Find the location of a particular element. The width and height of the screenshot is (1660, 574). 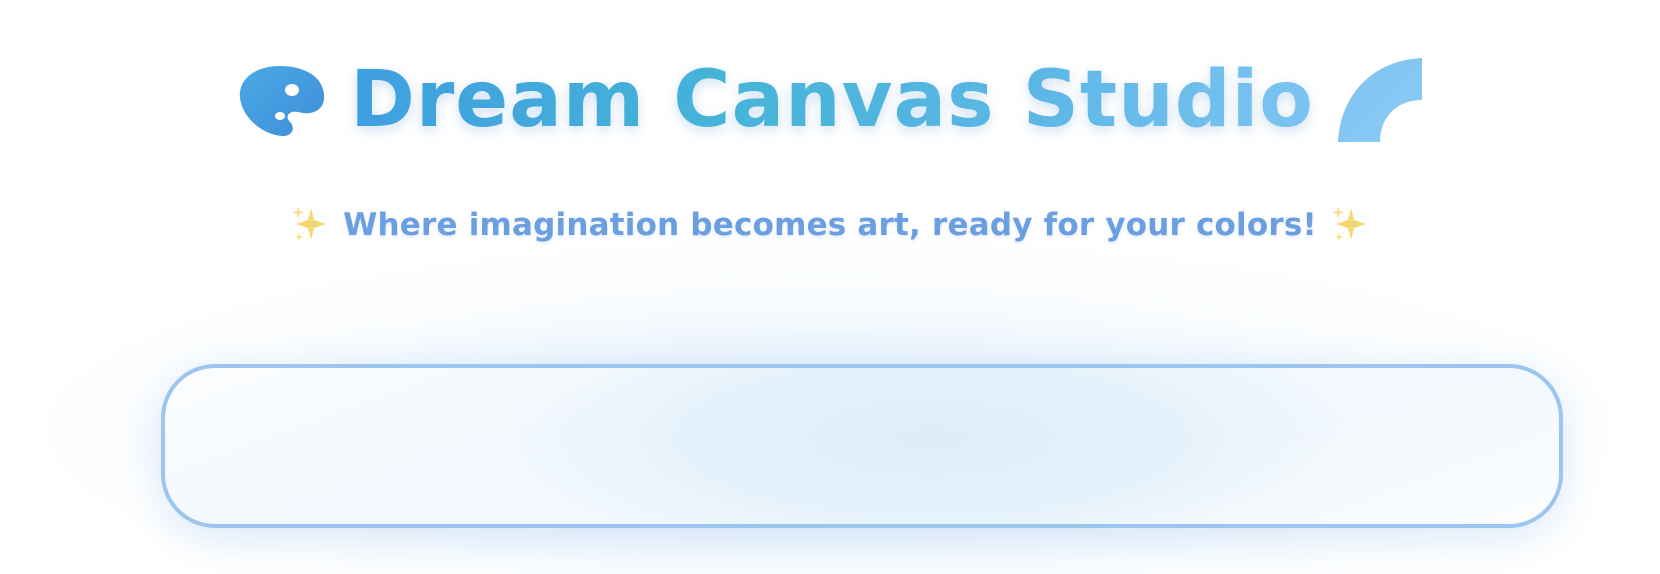

rainbow-arc-icon is located at coordinates (1380, 100).